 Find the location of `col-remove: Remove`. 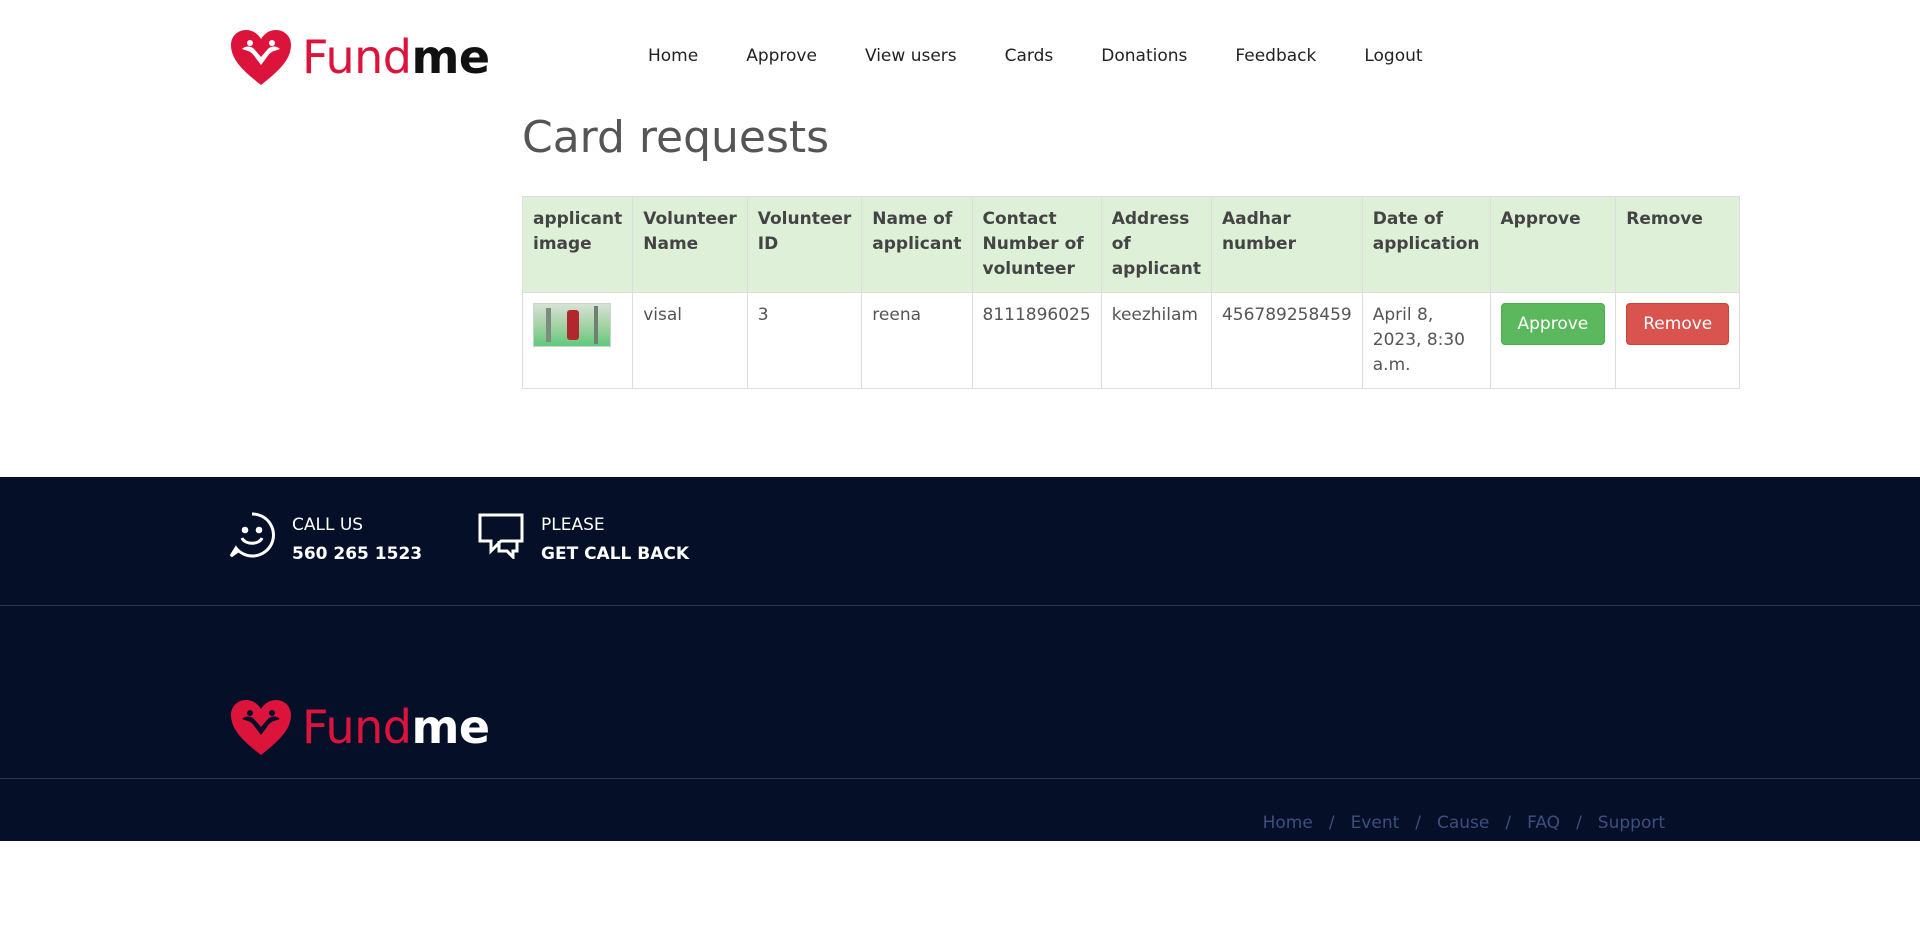

col-remove: Remove is located at coordinates (1678, 244).